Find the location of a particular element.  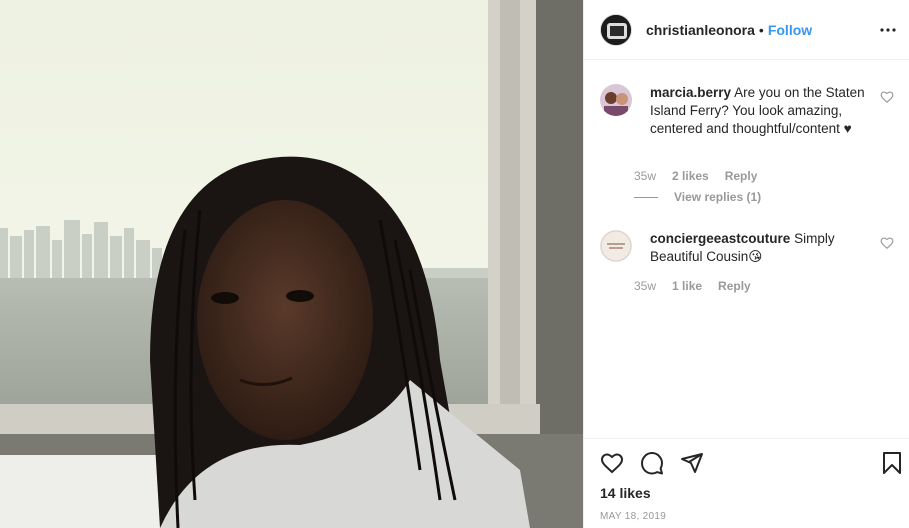

replies-divider is located at coordinates (646, 197).